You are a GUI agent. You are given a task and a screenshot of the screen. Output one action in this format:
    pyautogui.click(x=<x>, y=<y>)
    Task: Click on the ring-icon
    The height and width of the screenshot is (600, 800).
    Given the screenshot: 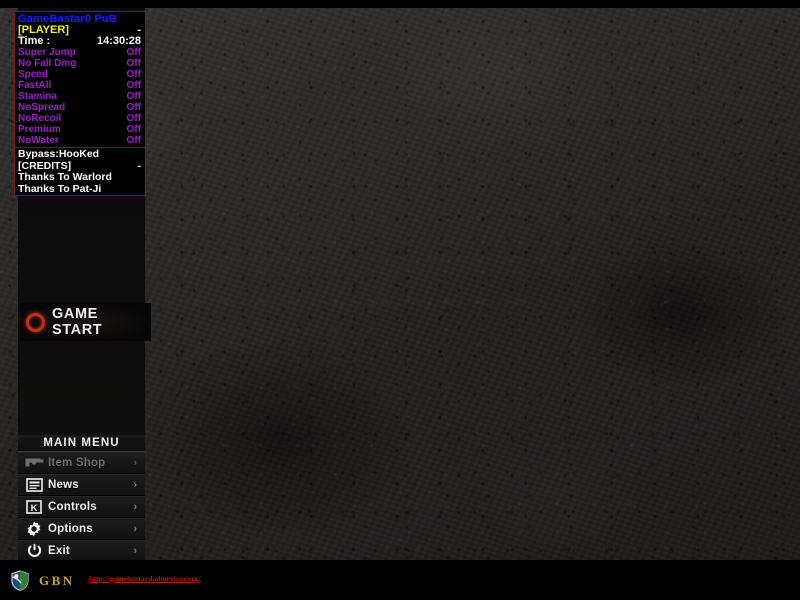 What is the action you would take?
    pyautogui.click(x=35, y=322)
    